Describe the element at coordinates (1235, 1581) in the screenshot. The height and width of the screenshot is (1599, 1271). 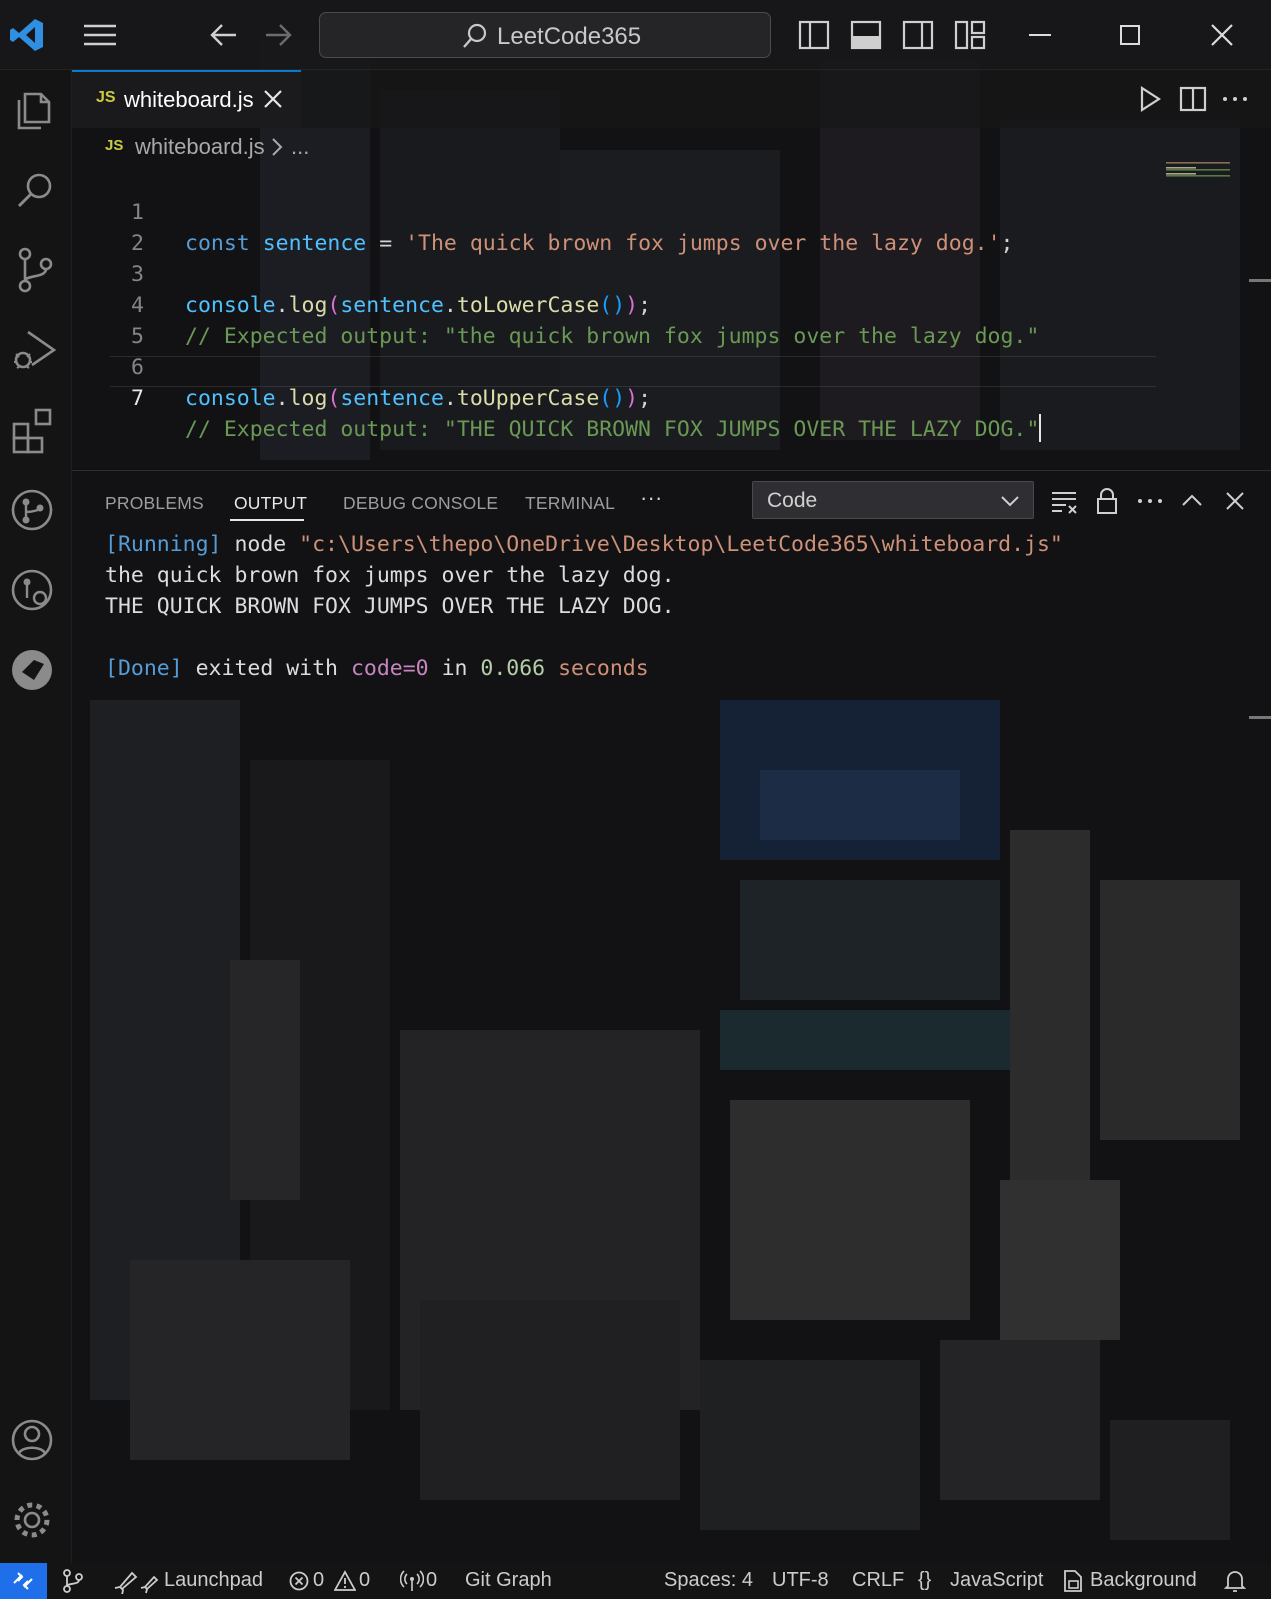
I see `bell-icon` at that location.